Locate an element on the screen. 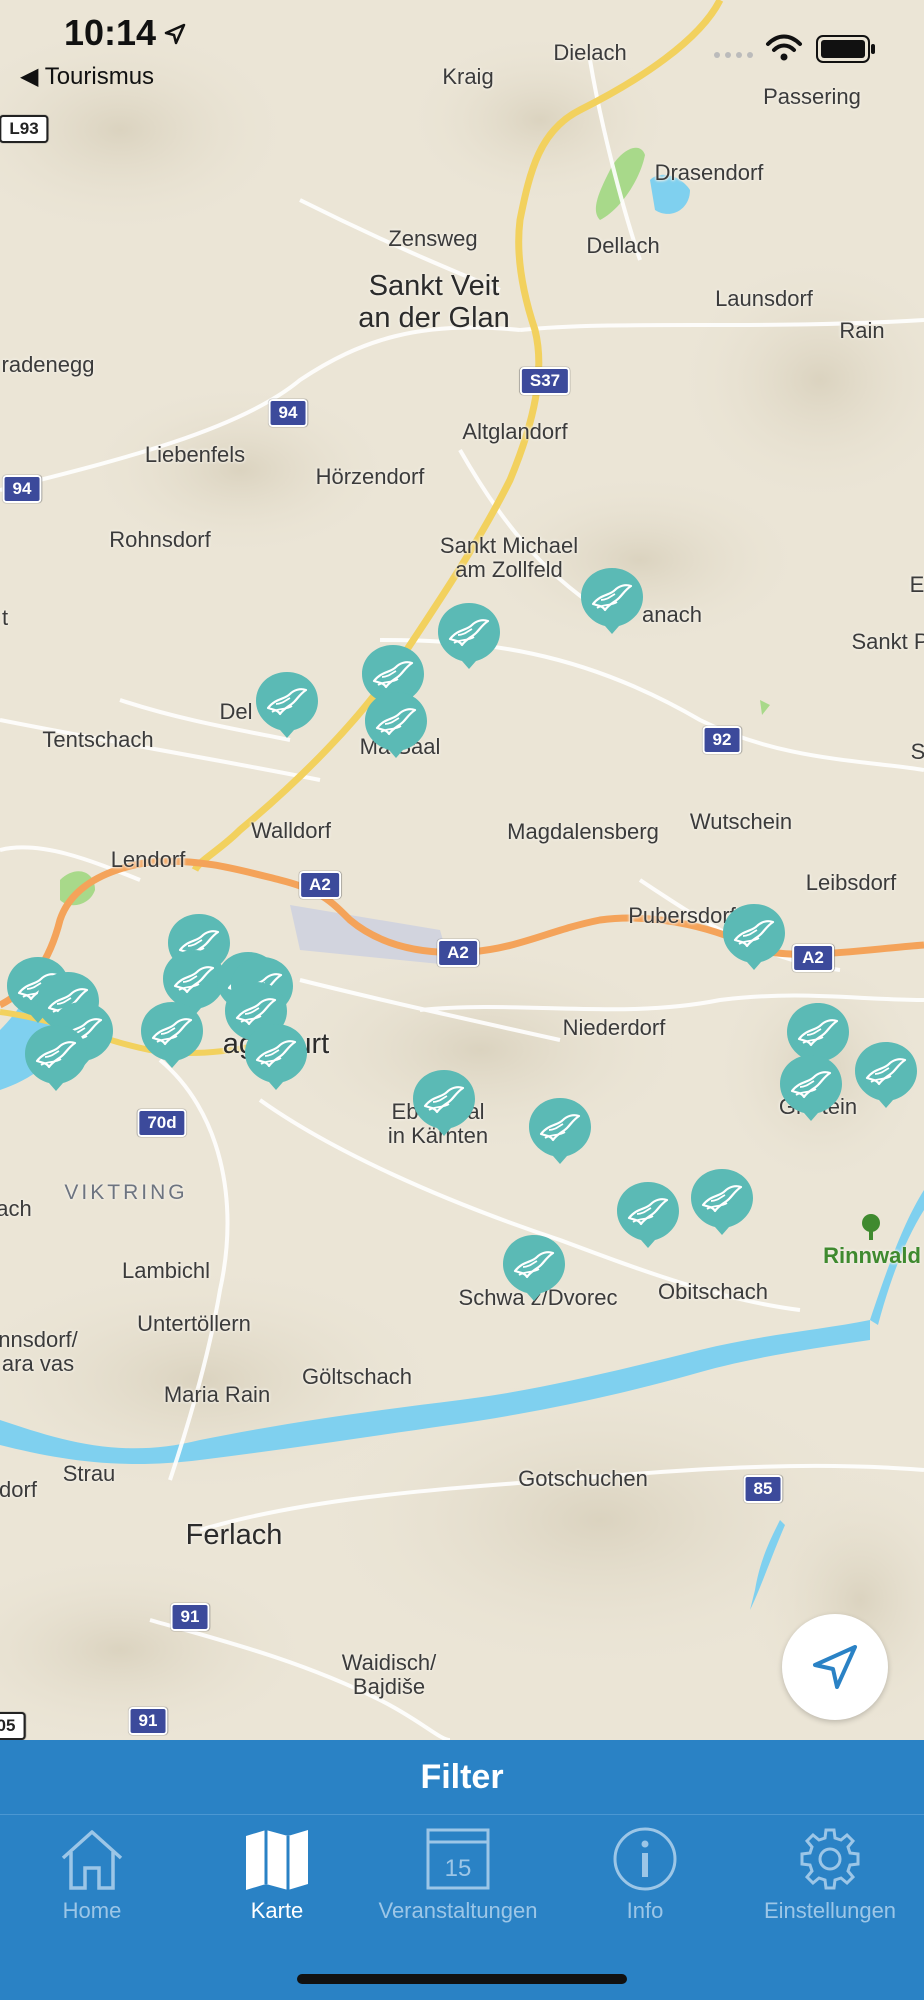 The width and height of the screenshot is (924, 2000). navigation-arrow-icon is located at coordinates (835, 1667).